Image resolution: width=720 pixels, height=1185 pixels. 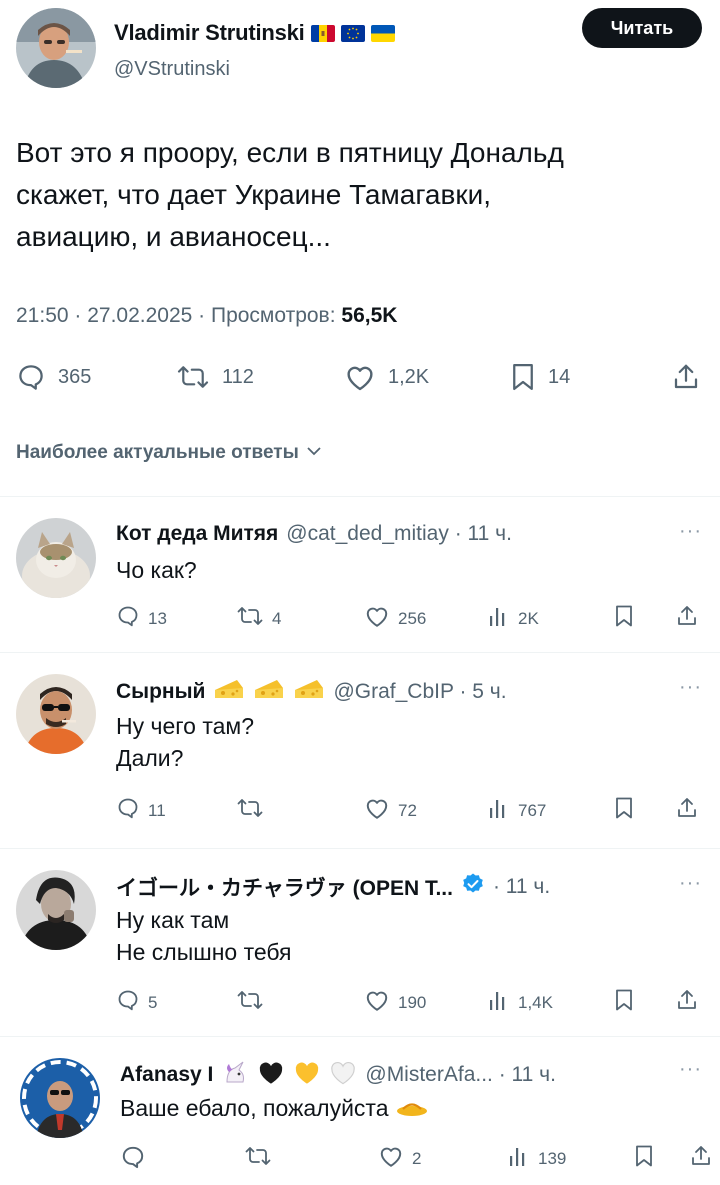 I want to click on like-count: 72, so click(x=407, y=810).